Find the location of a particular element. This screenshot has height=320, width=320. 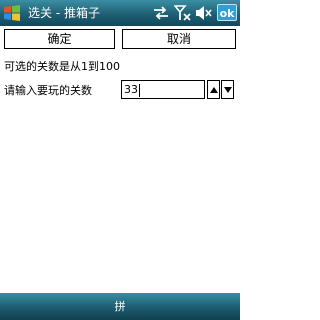

title-bar: 选关 - 推箱子 ok is located at coordinates (120, 13).